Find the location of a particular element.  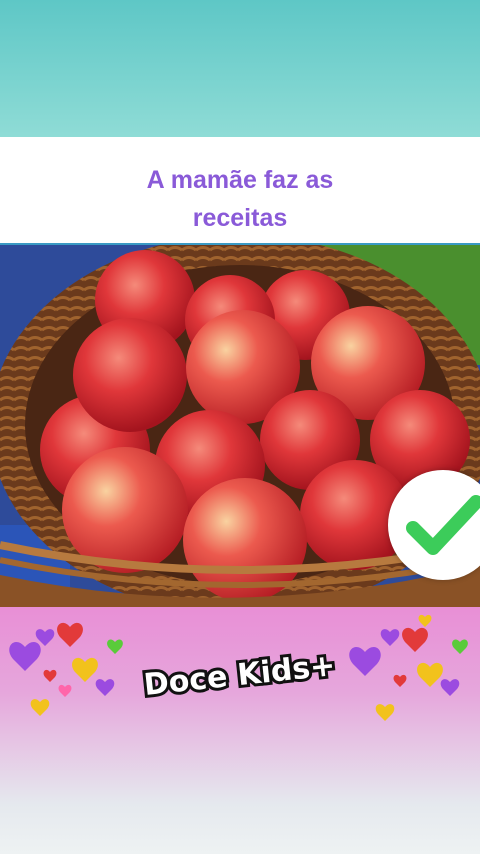

caption-box: A mamãe faz as receitas is located at coordinates (240, 191).